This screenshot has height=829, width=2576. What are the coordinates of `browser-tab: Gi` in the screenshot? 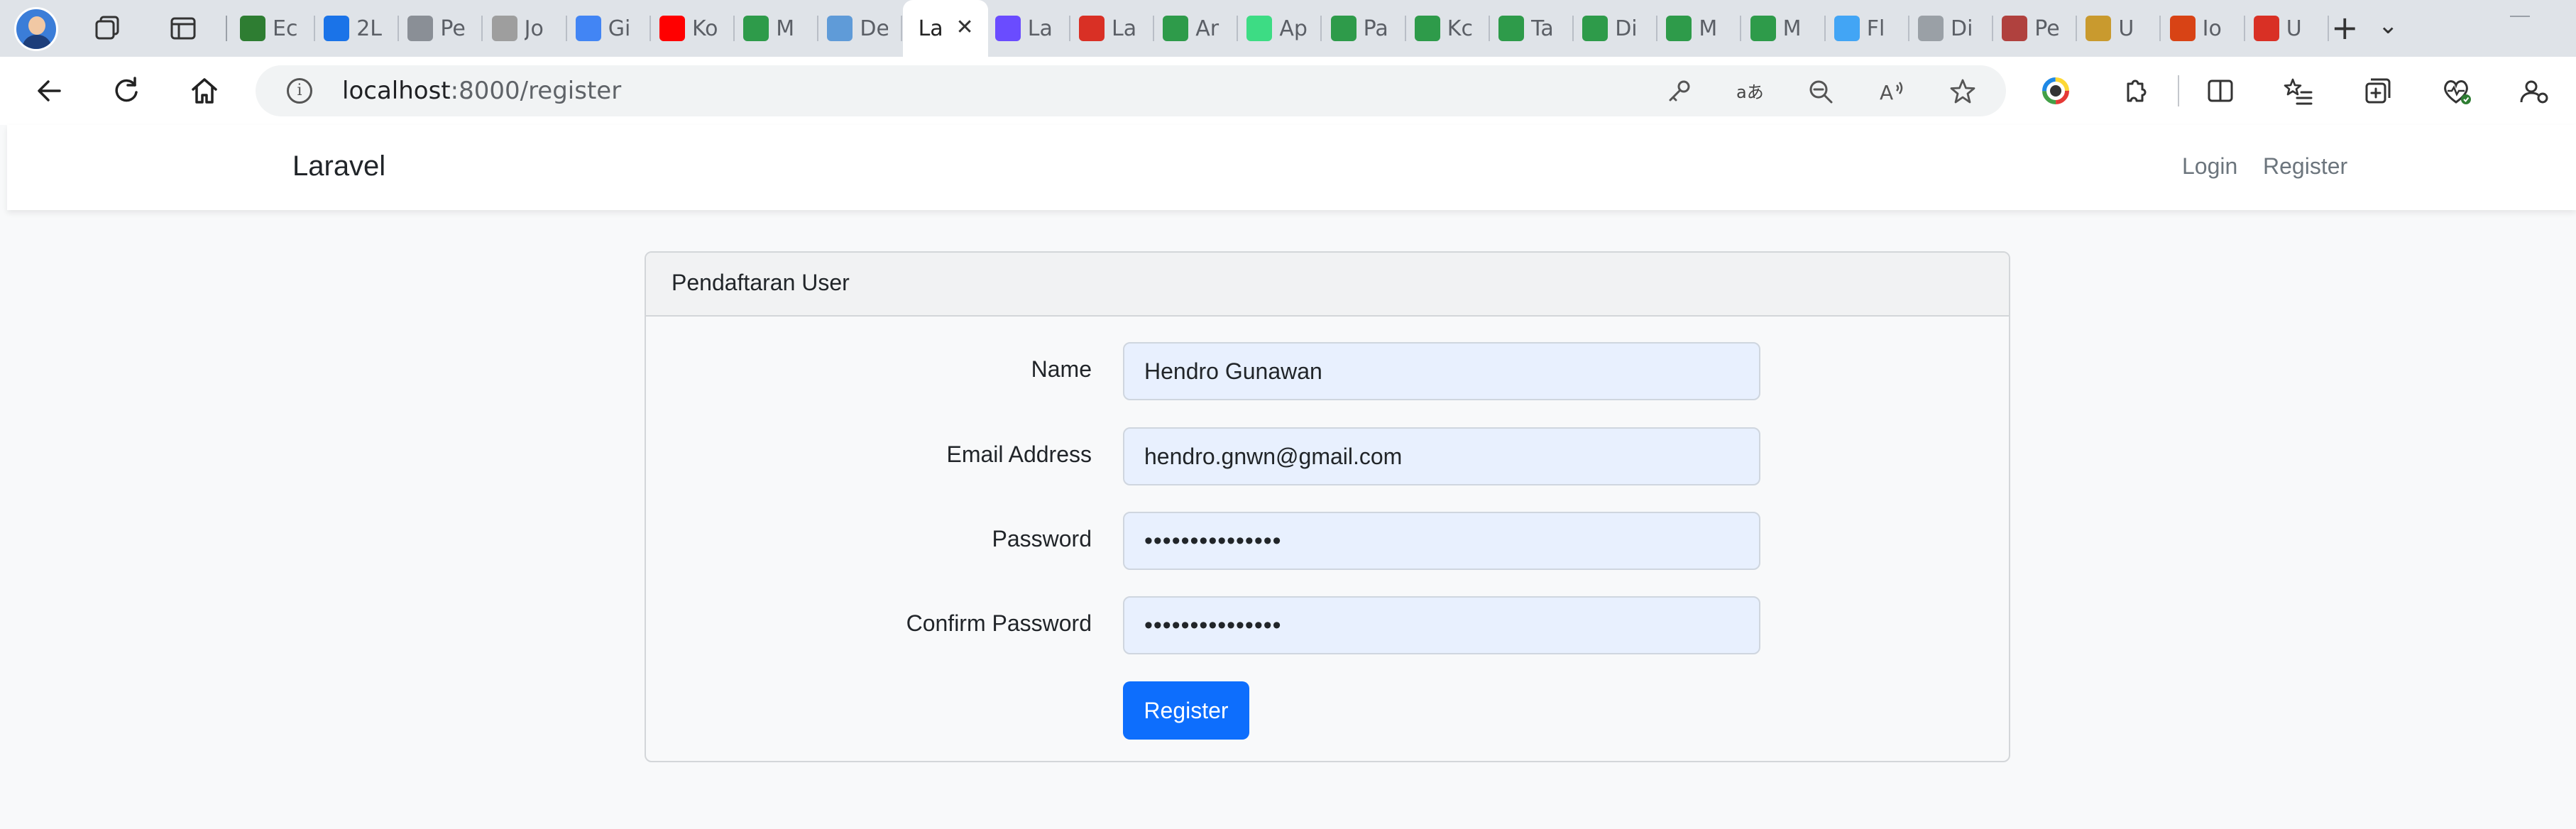 It's located at (609, 28).